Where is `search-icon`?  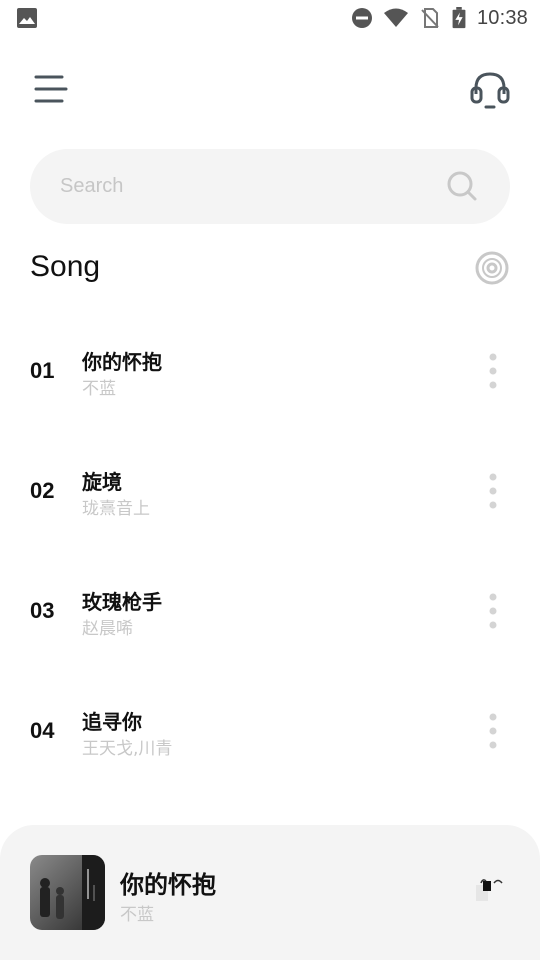
search-icon is located at coordinates (462, 186).